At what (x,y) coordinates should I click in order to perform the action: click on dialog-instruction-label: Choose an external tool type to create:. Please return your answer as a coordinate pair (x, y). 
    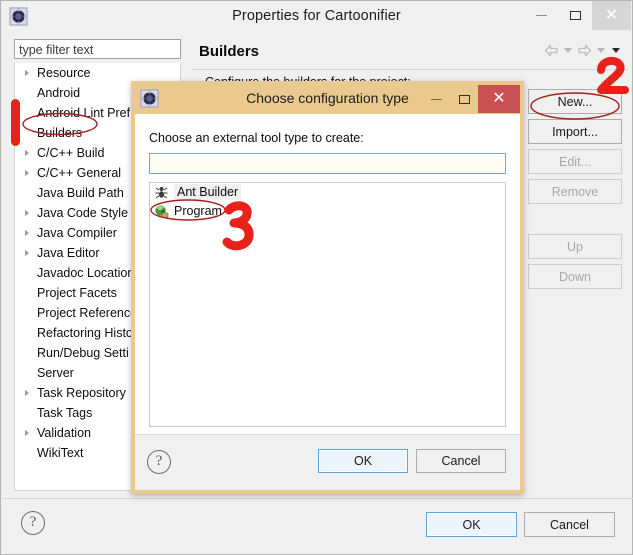
    Looking at the image, I should click on (256, 138).